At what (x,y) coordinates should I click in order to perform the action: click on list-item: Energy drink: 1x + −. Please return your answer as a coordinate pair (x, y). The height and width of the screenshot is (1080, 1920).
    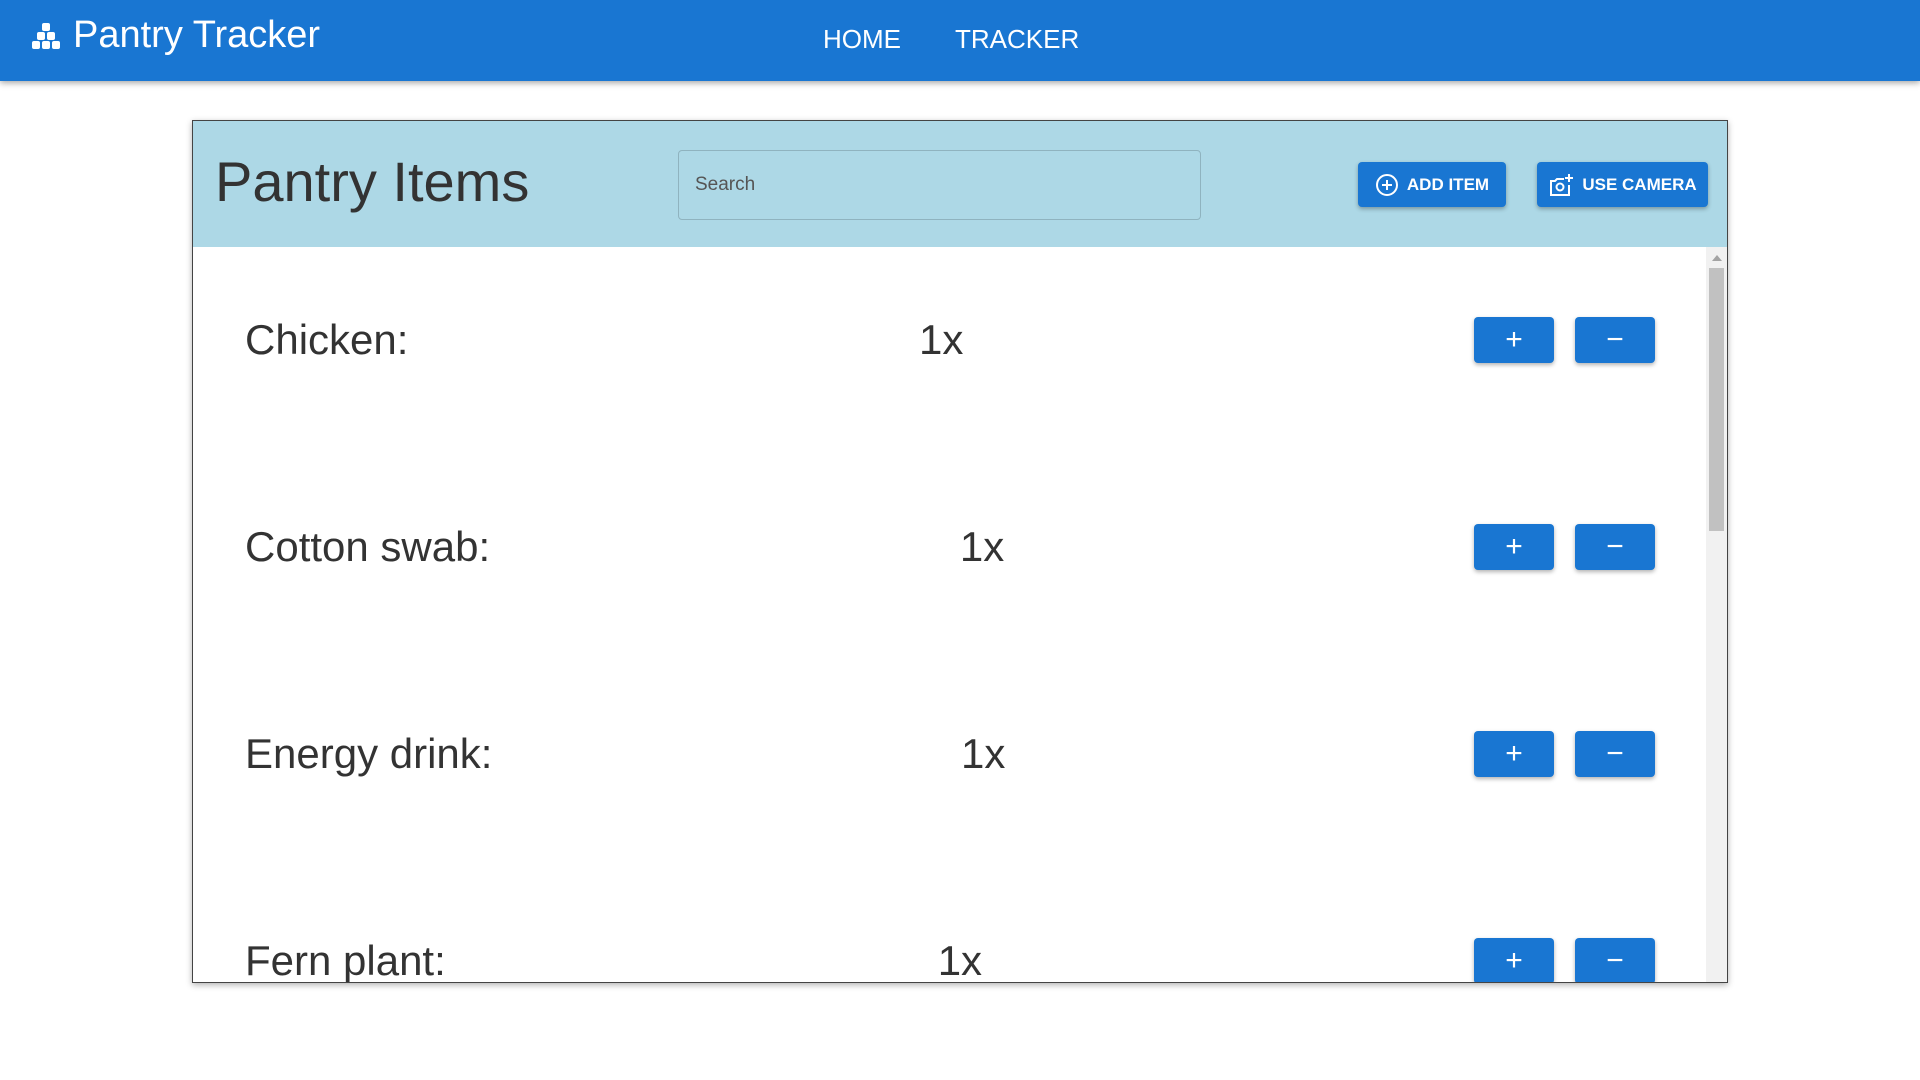
    Looking at the image, I should click on (950, 753).